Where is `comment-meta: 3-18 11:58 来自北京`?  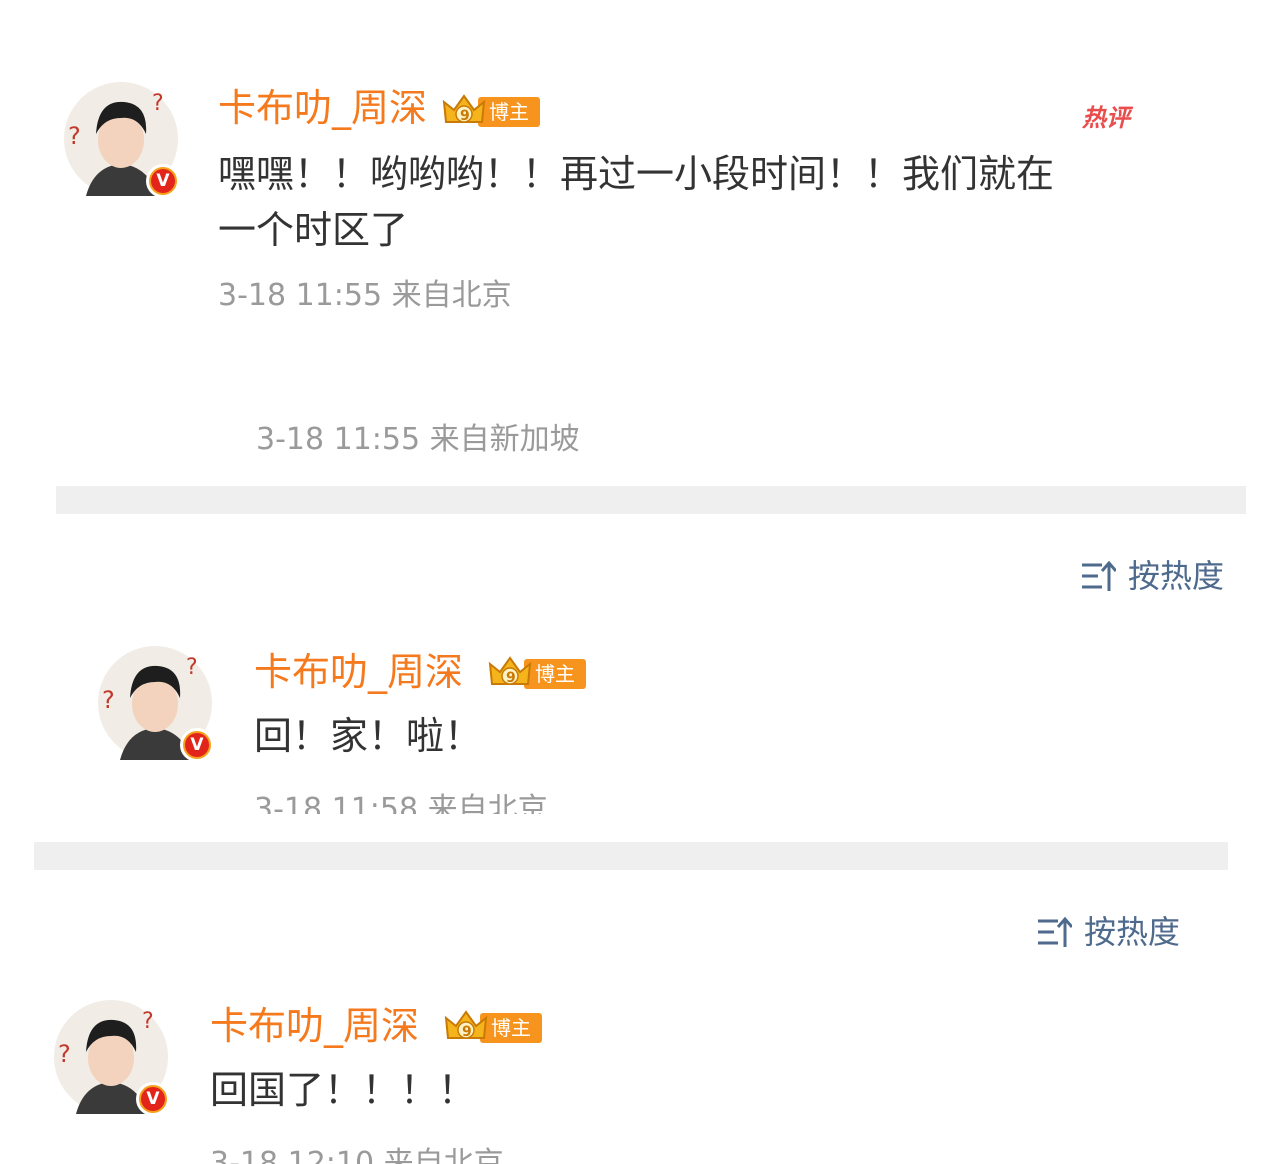
comment-meta: 3-18 11:58 来自北京 is located at coordinates (401, 803).